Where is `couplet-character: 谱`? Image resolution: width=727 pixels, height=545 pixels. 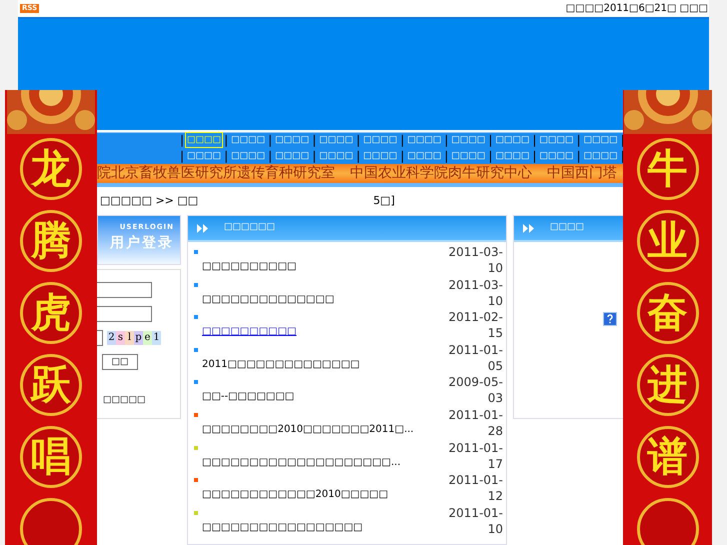
couplet-character: 谱 is located at coordinates (667, 457).